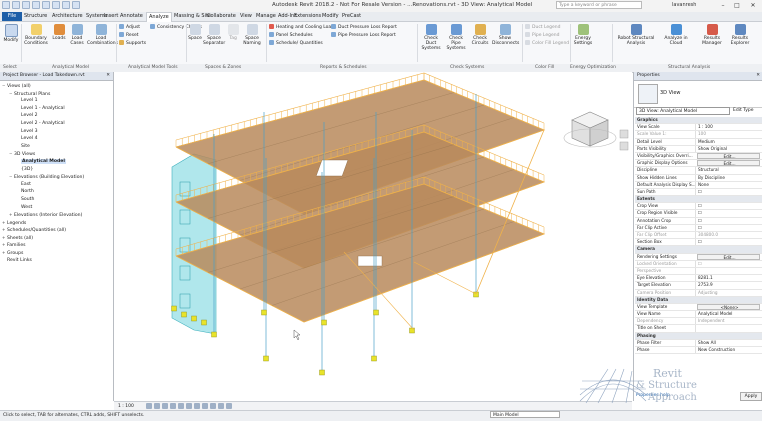 This screenshot has width=762, height=421. Describe the element at coordinates (165, 406) in the screenshot. I see `sun-path-icon` at that location.